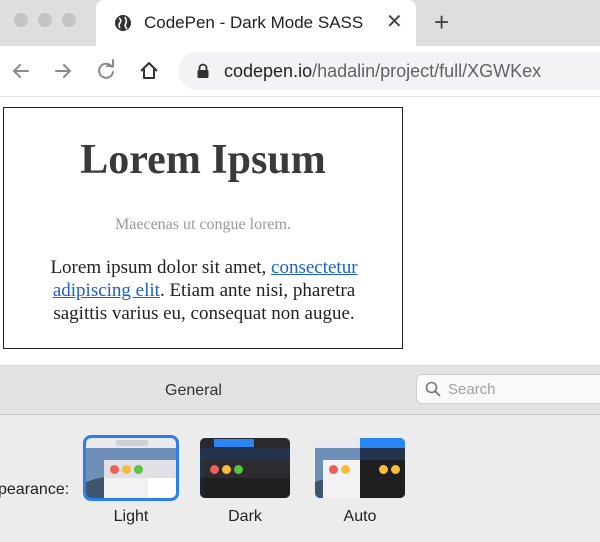 The height and width of the screenshot is (542, 600). Describe the element at coordinates (268, 71) in the screenshot. I see `url-host: codepen.io` at that location.